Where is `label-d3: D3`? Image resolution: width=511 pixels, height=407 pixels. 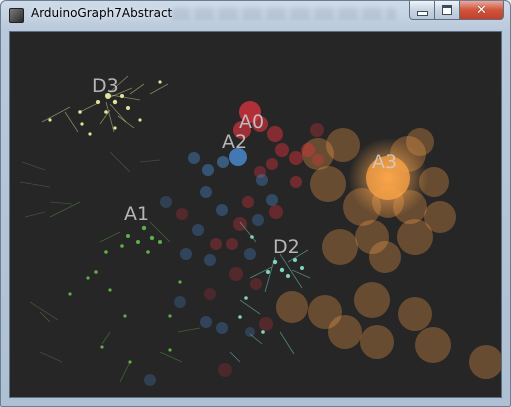 label-d3: D3 is located at coordinates (105, 86).